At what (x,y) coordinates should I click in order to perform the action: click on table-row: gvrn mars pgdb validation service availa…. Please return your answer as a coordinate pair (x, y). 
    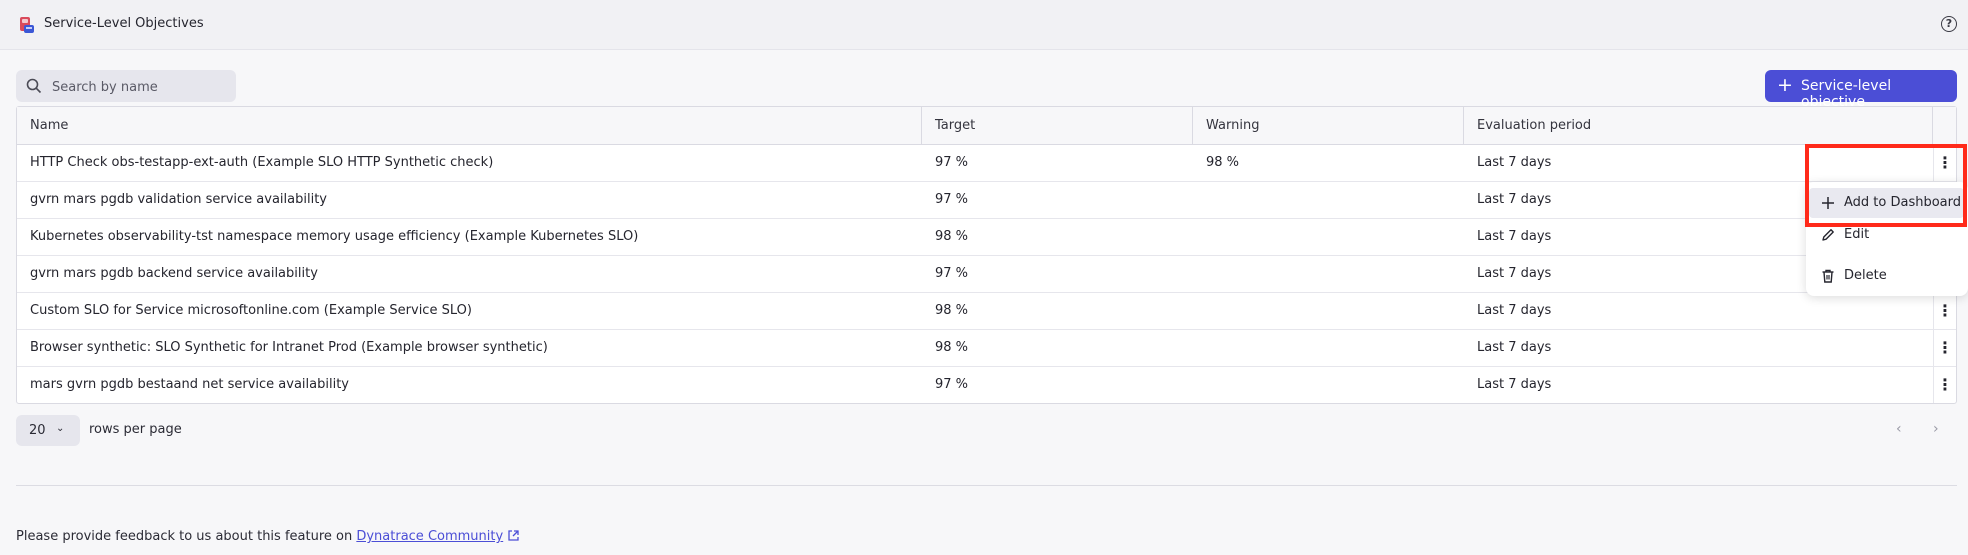
    Looking at the image, I should click on (986, 200).